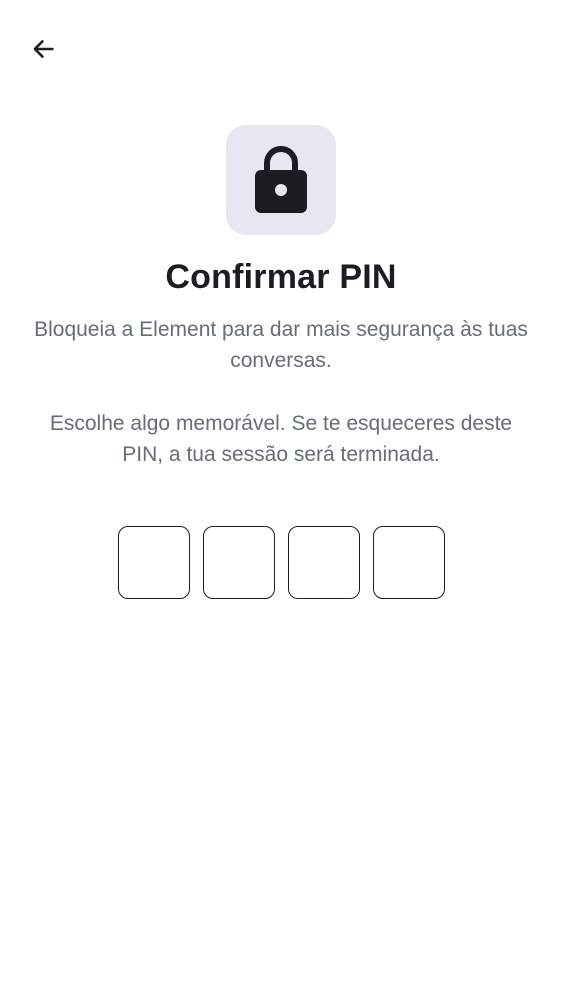  Describe the element at coordinates (281, 562) in the screenshot. I see `pin-input` at that location.